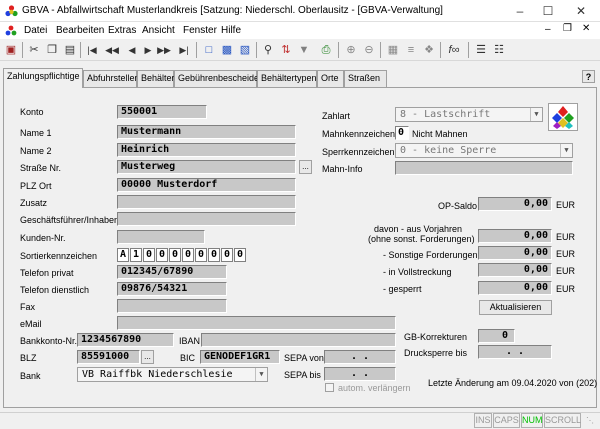 This screenshot has height=429, width=600. Describe the element at coordinates (499, 50) in the screenshot. I see `details-icon: ☷` at that location.